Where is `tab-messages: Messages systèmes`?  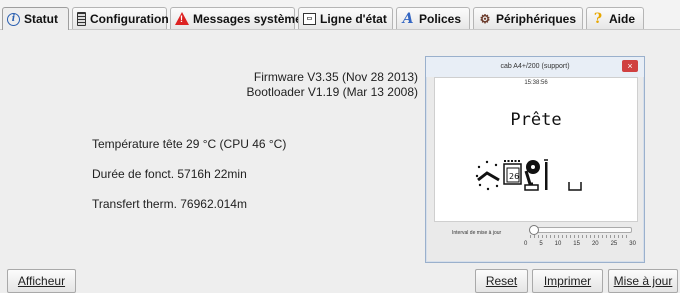 tab-messages: Messages systèmes is located at coordinates (239, 18).